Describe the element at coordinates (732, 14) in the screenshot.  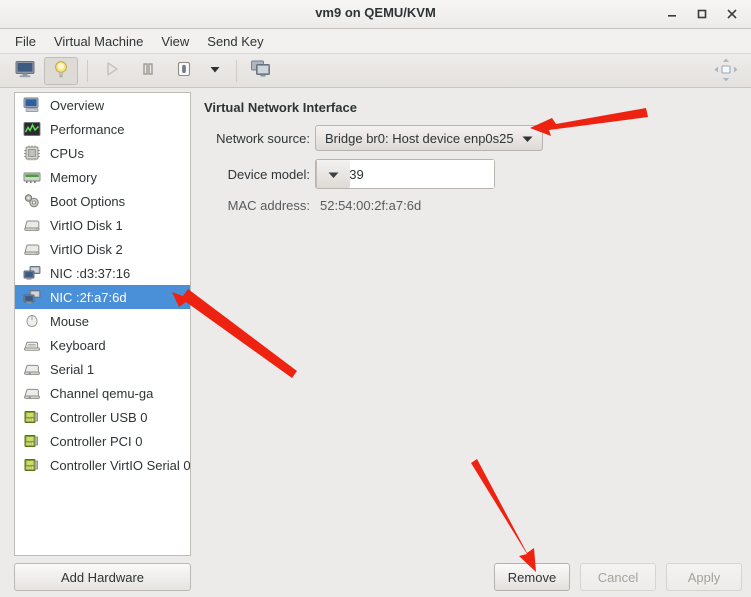
I see `close-button` at that location.